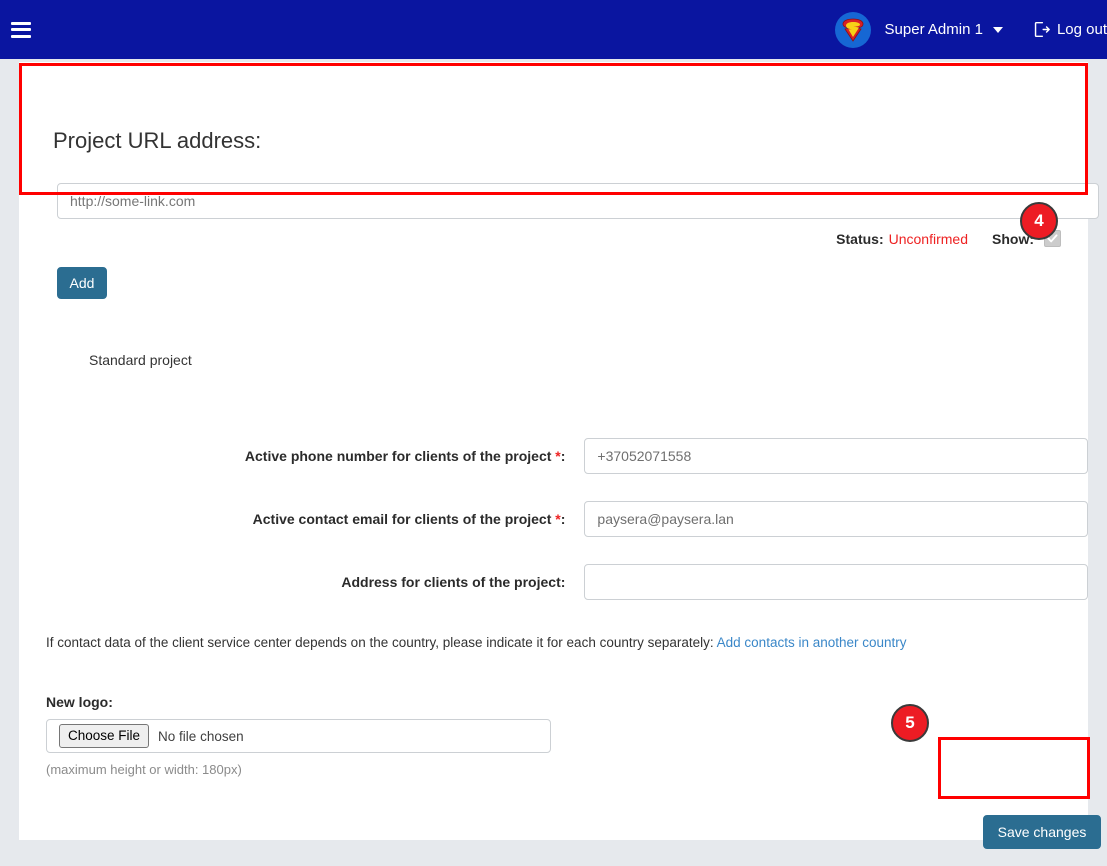 Image resolution: width=1107 pixels, height=866 pixels. I want to click on add-button: Add, so click(82, 283).